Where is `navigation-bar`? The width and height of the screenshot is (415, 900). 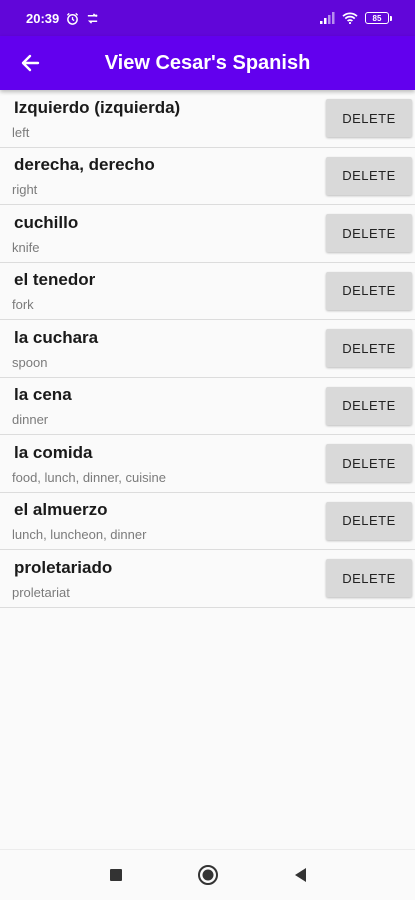
navigation-bar is located at coordinates (207, 874).